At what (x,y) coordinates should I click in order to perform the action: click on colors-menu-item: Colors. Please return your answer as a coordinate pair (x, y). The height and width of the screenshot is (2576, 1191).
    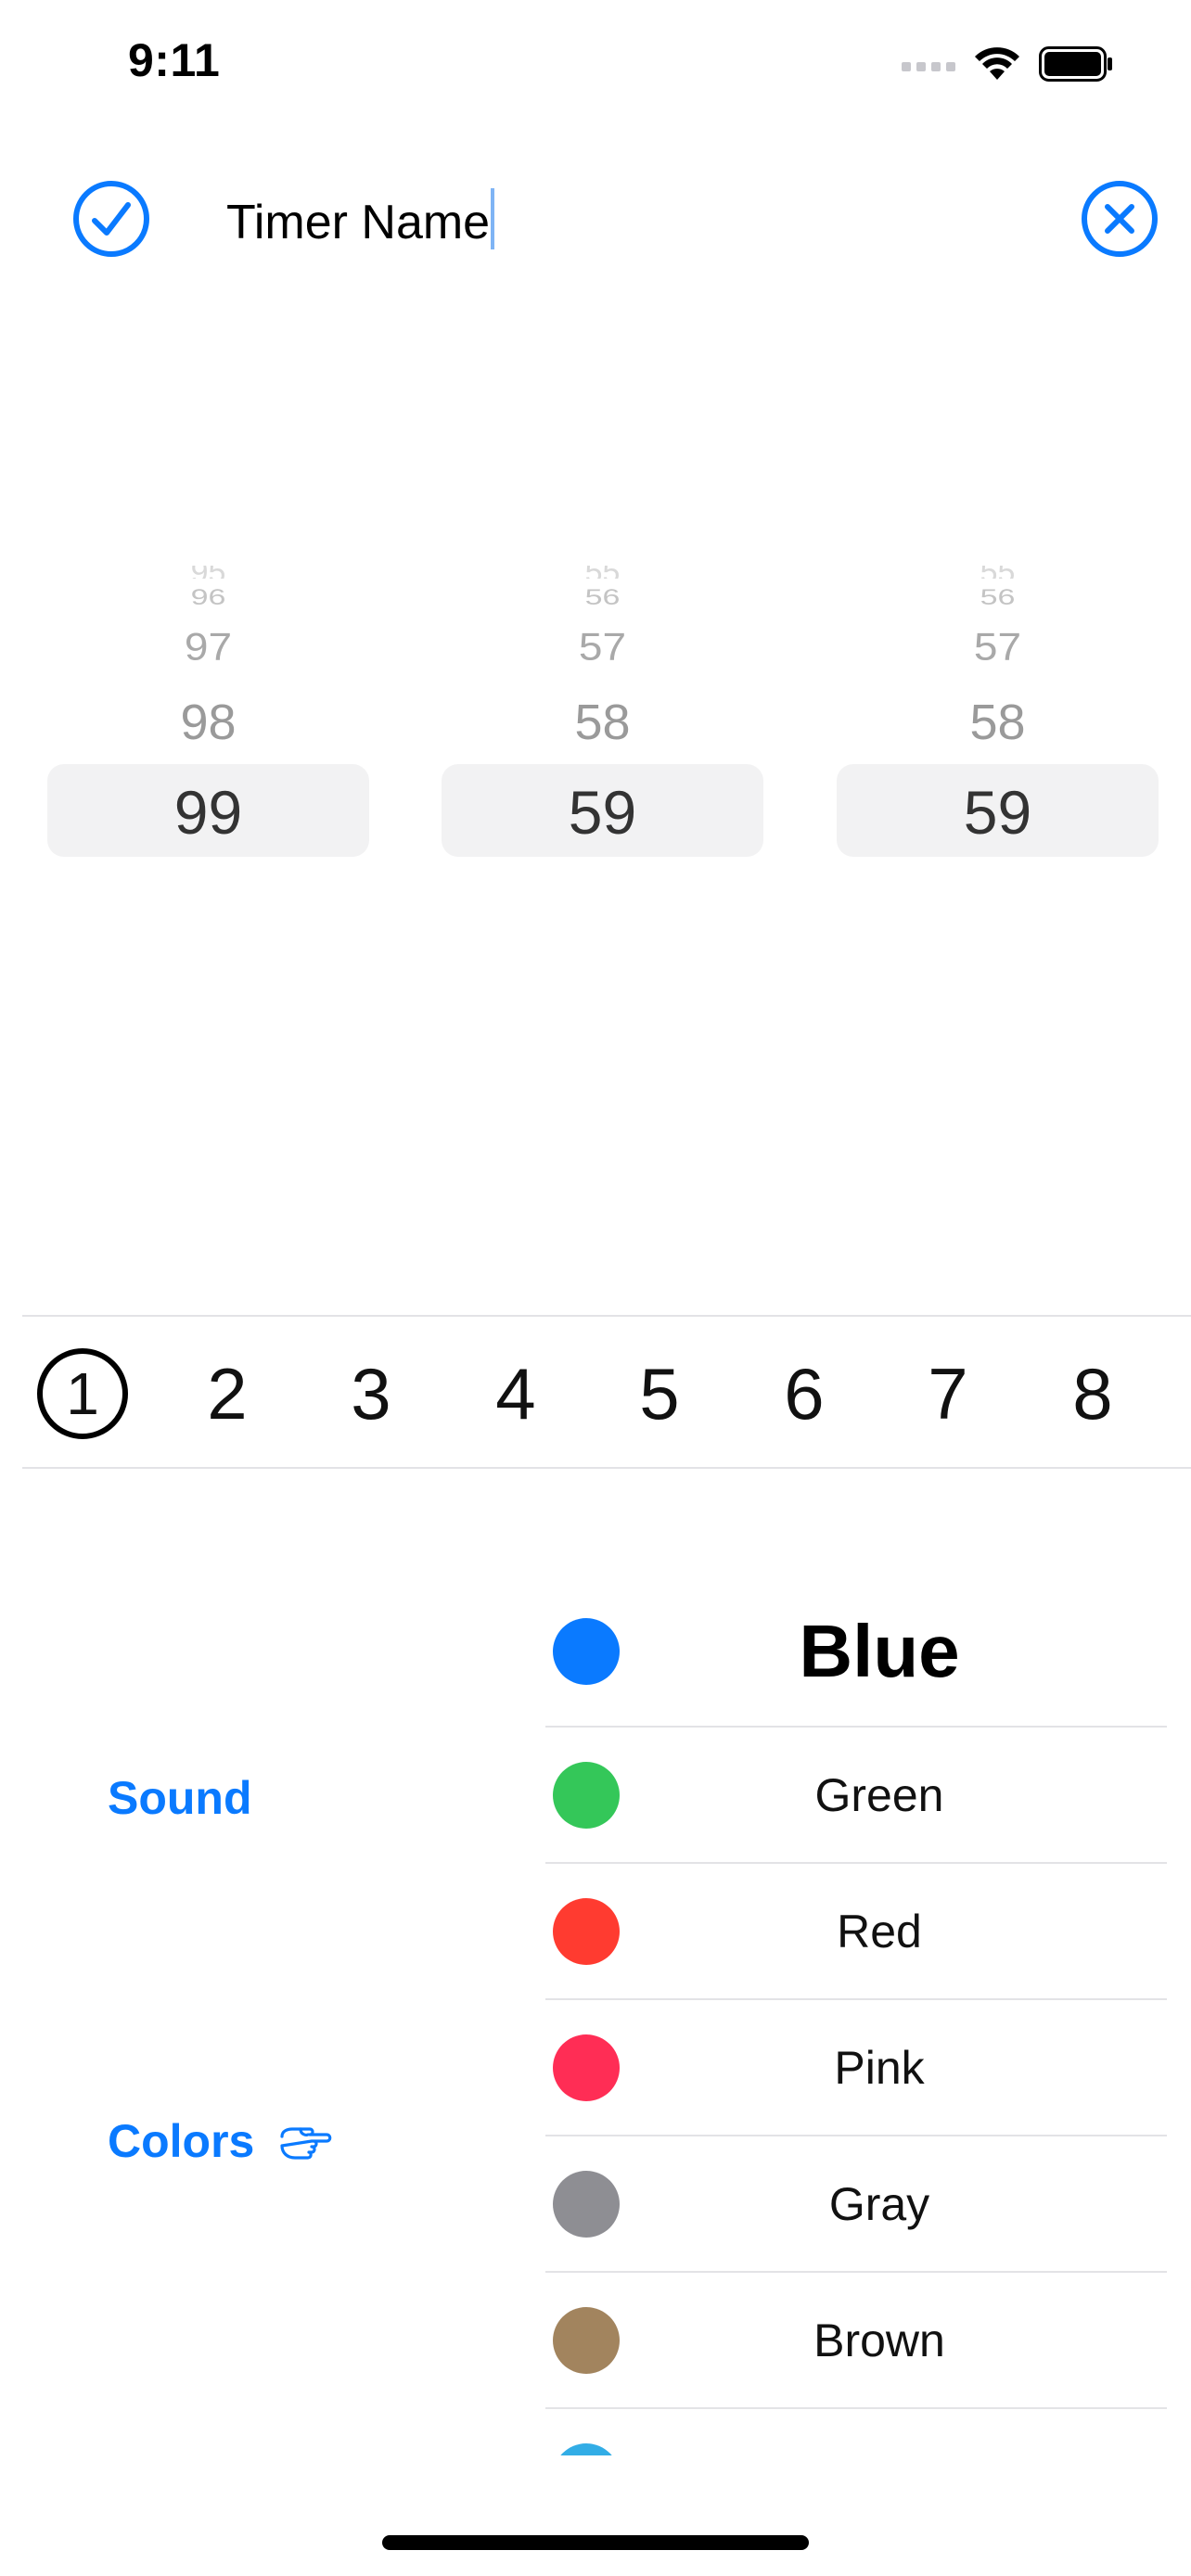
    Looking at the image, I should click on (220, 2141).